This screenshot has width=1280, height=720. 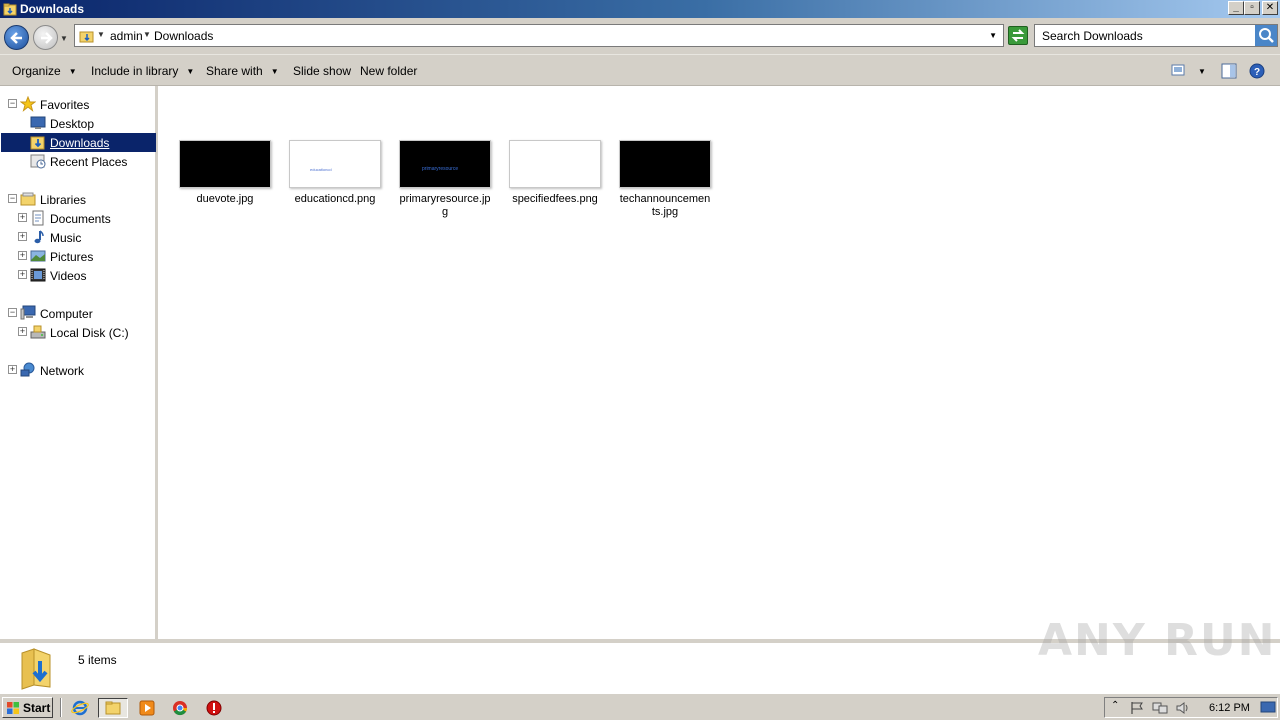 What do you see at coordinates (52, 9) in the screenshot?
I see `window-title: Downloads` at bounding box center [52, 9].